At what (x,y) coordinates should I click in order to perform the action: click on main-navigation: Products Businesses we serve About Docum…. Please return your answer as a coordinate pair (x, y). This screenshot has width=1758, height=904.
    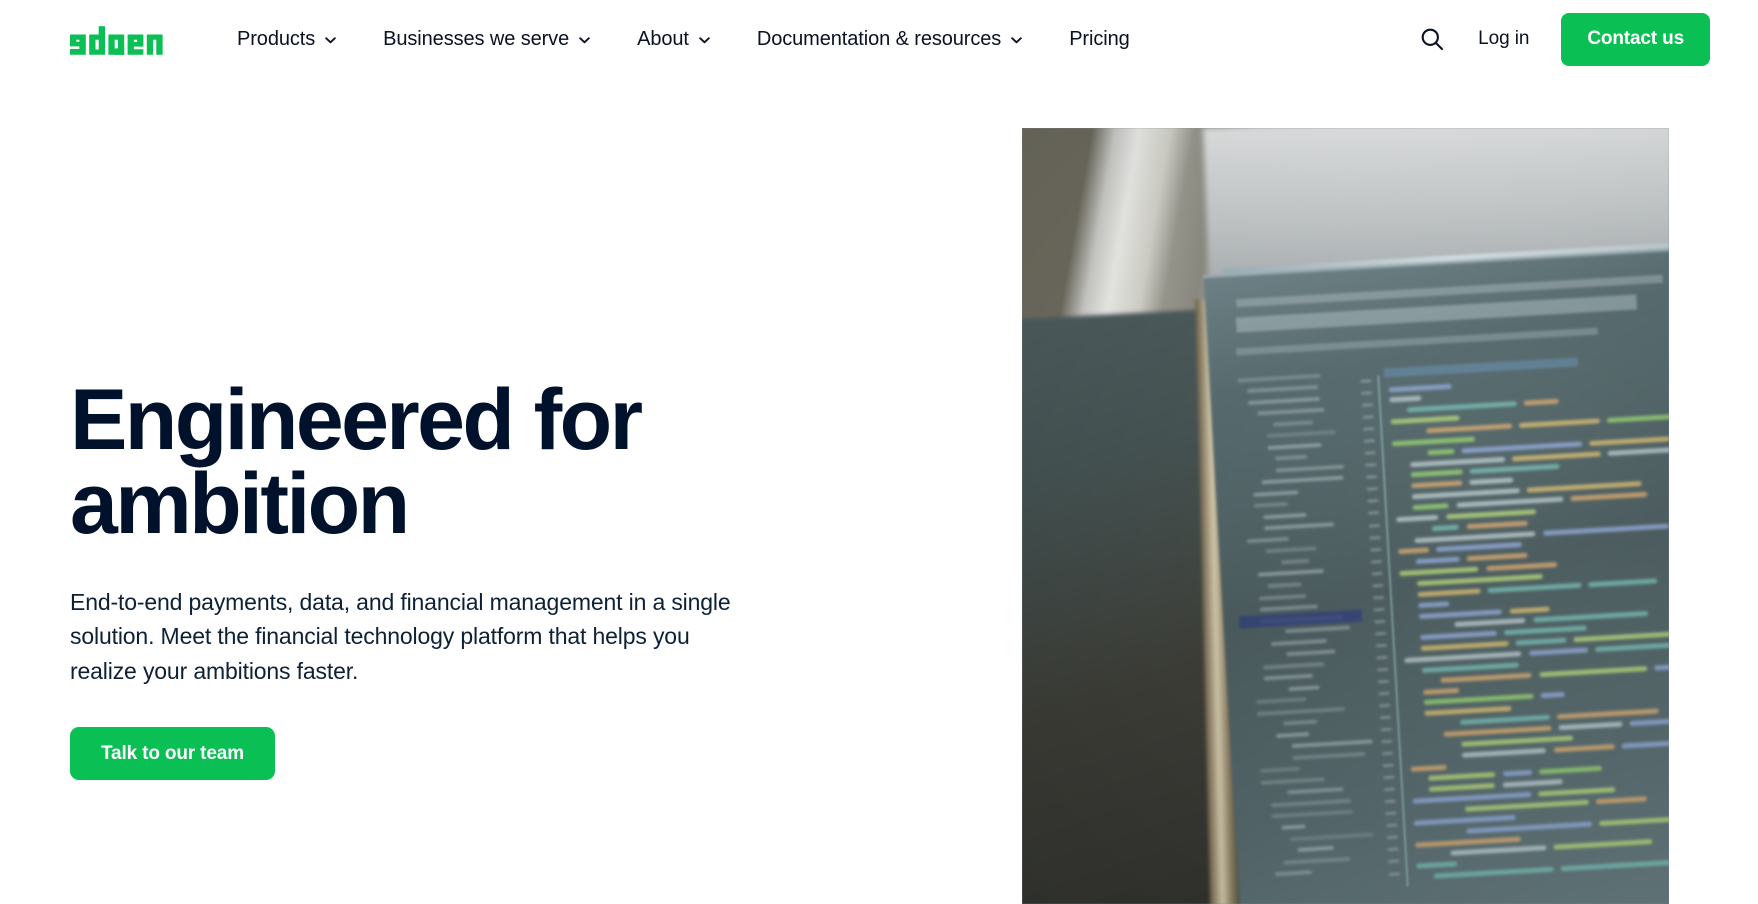
    Looking at the image, I should click on (683, 39).